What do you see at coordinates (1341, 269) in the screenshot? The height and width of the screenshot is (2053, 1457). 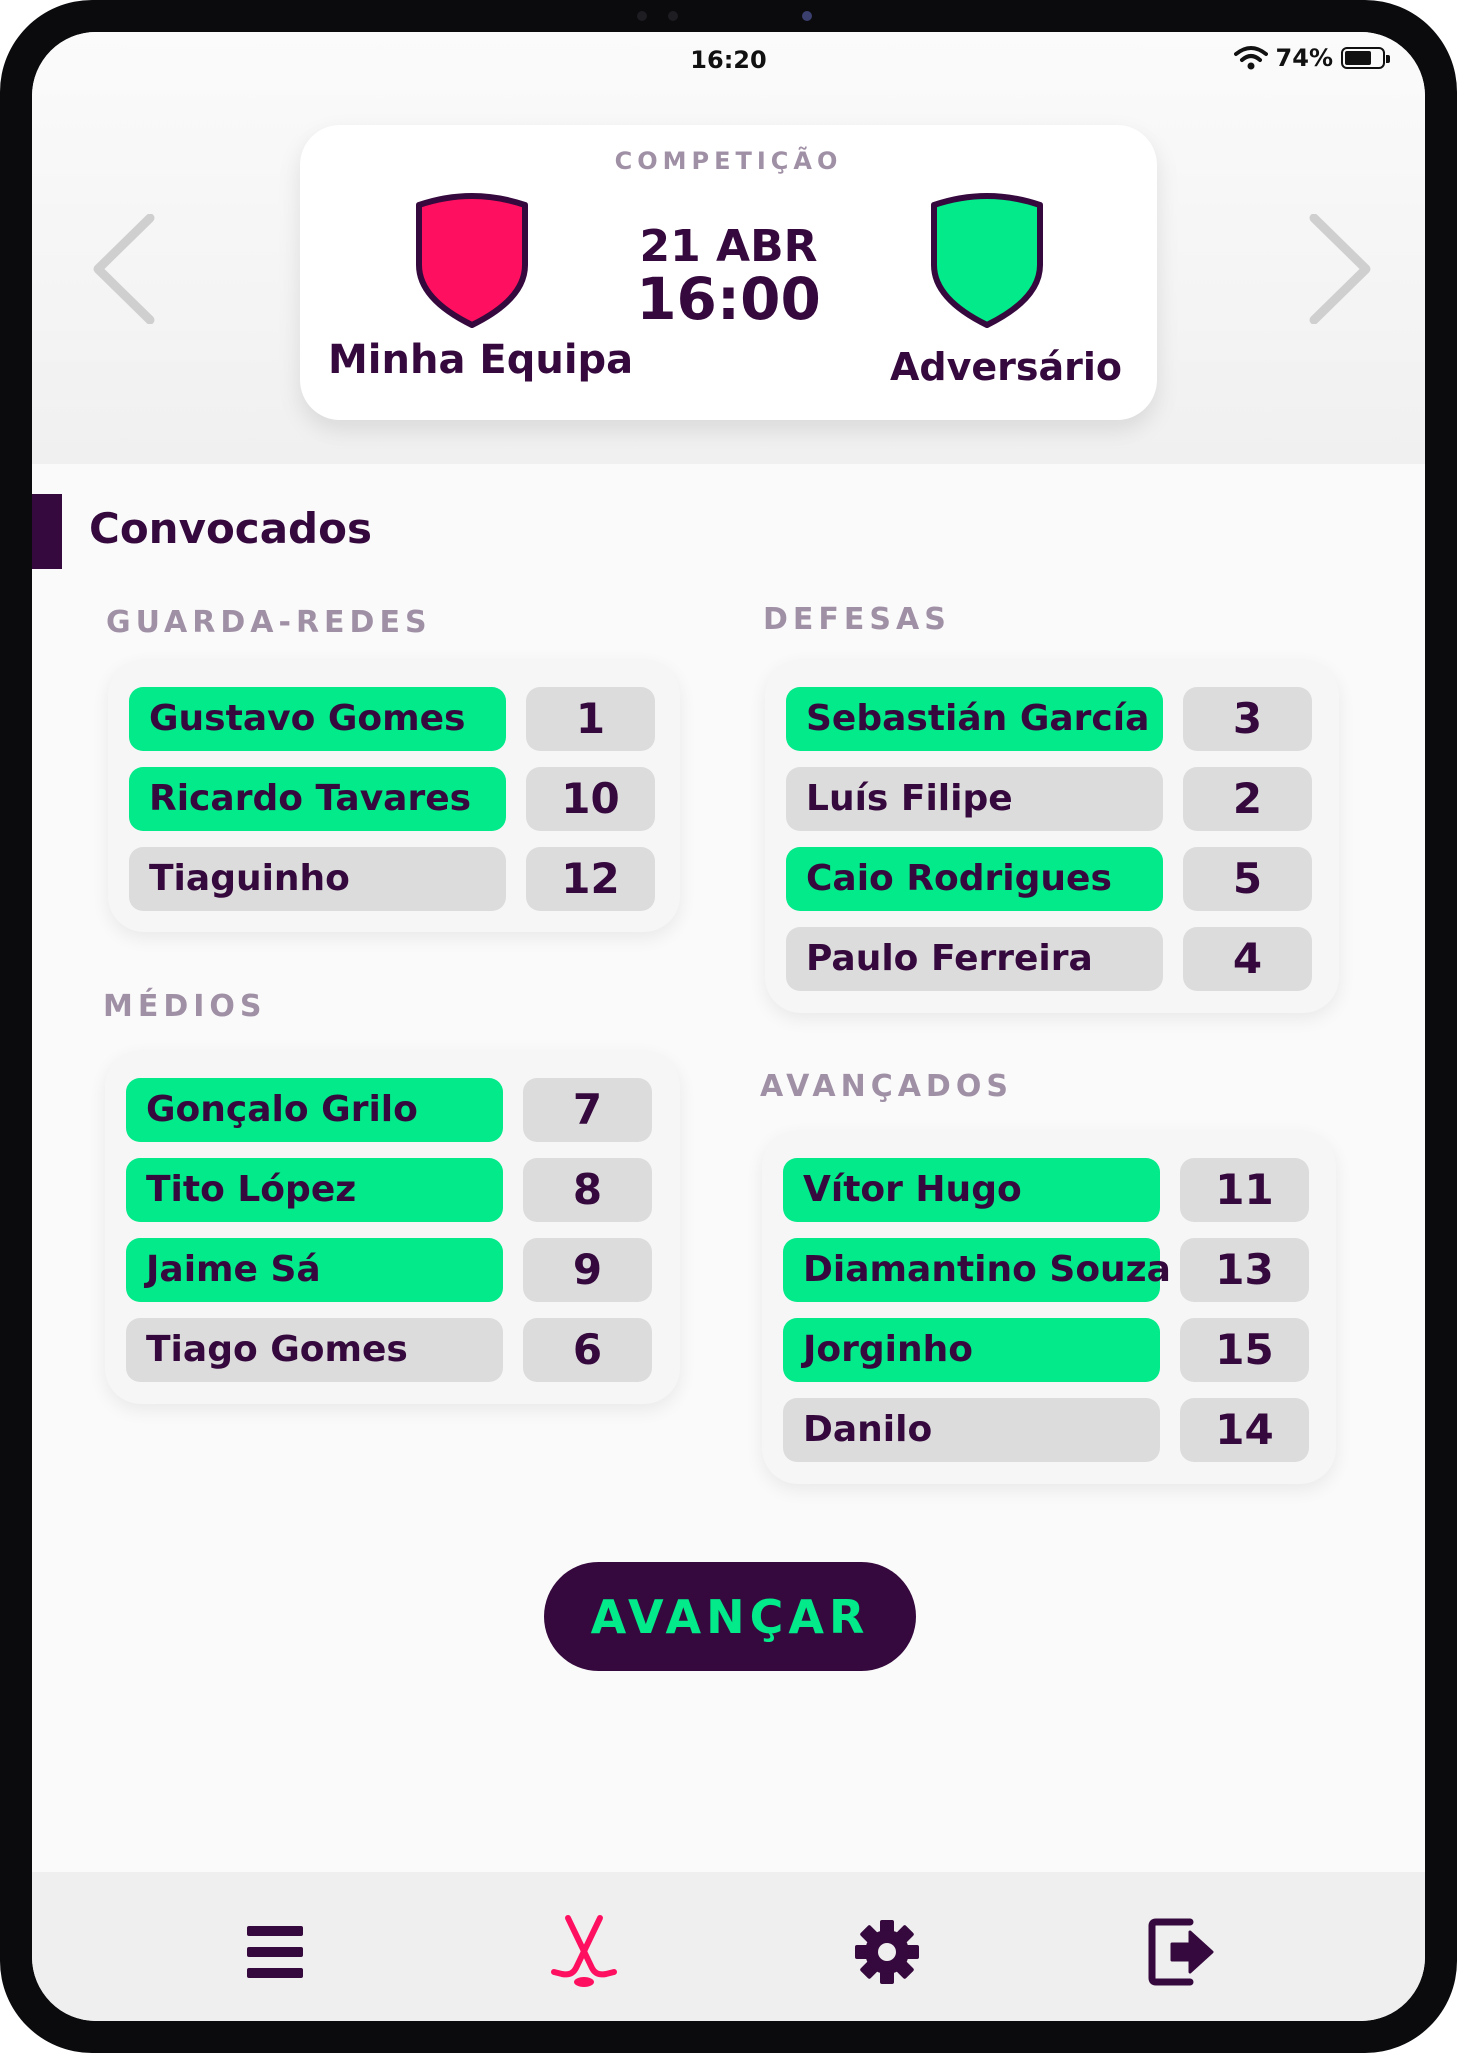 I see `next-match-icon` at bounding box center [1341, 269].